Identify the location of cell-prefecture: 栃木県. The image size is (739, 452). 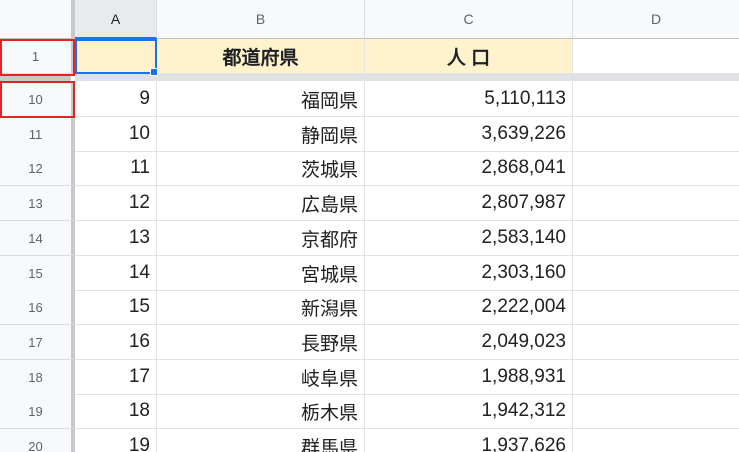
(261, 411).